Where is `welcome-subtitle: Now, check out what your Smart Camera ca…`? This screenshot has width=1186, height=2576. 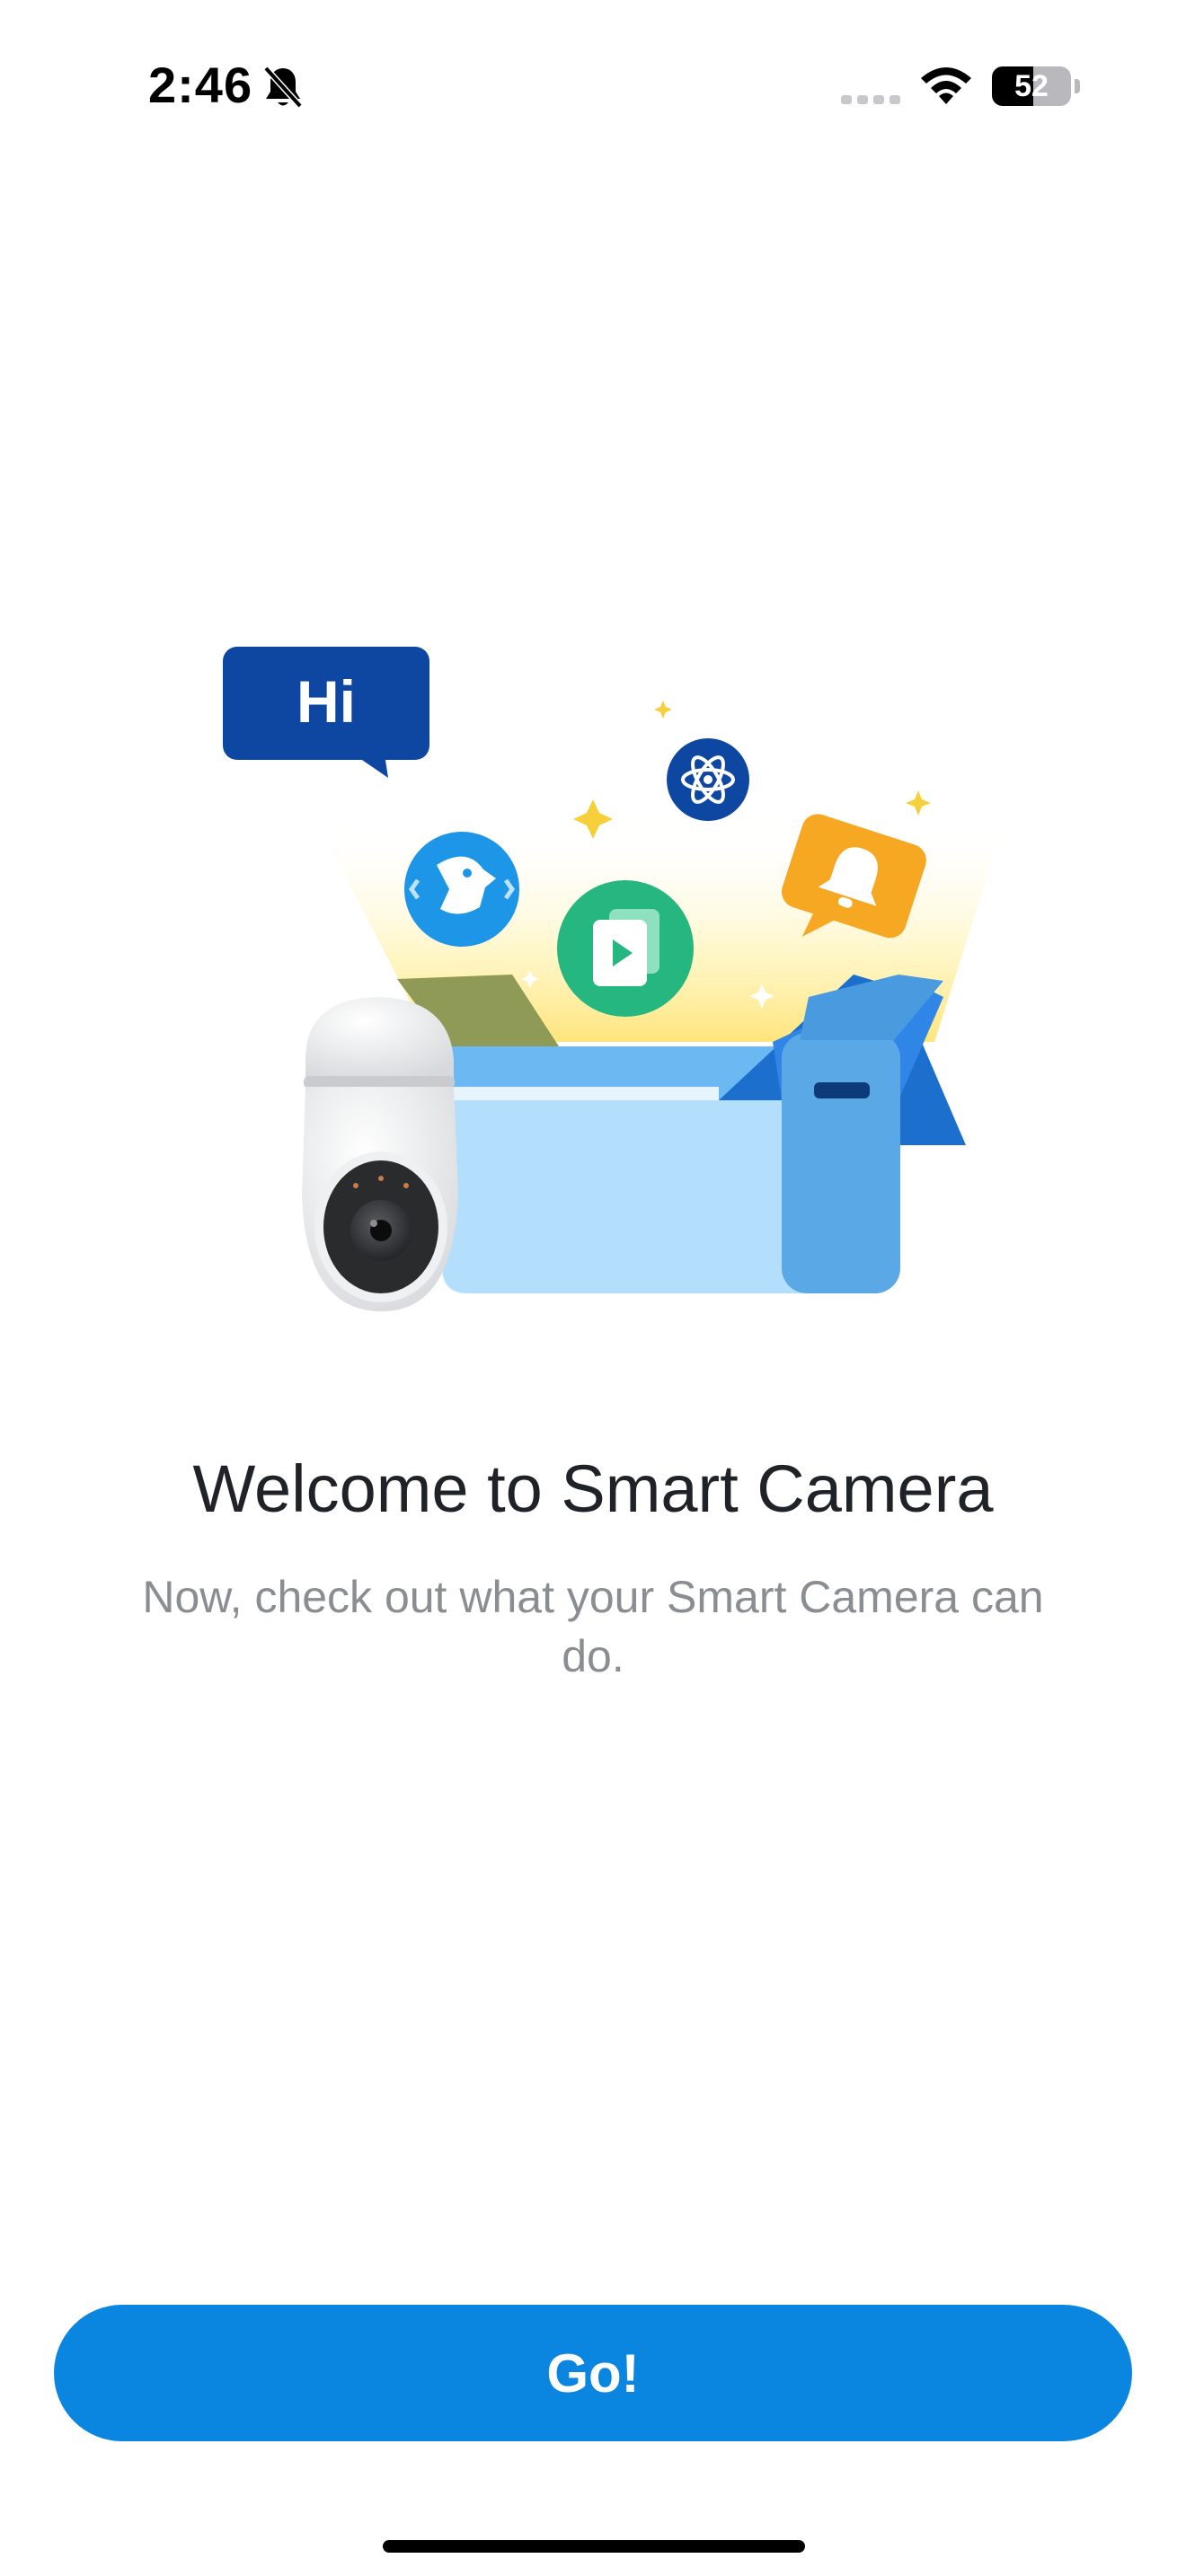
welcome-subtitle: Now, check out what your Smart Camera ca… is located at coordinates (593, 1626).